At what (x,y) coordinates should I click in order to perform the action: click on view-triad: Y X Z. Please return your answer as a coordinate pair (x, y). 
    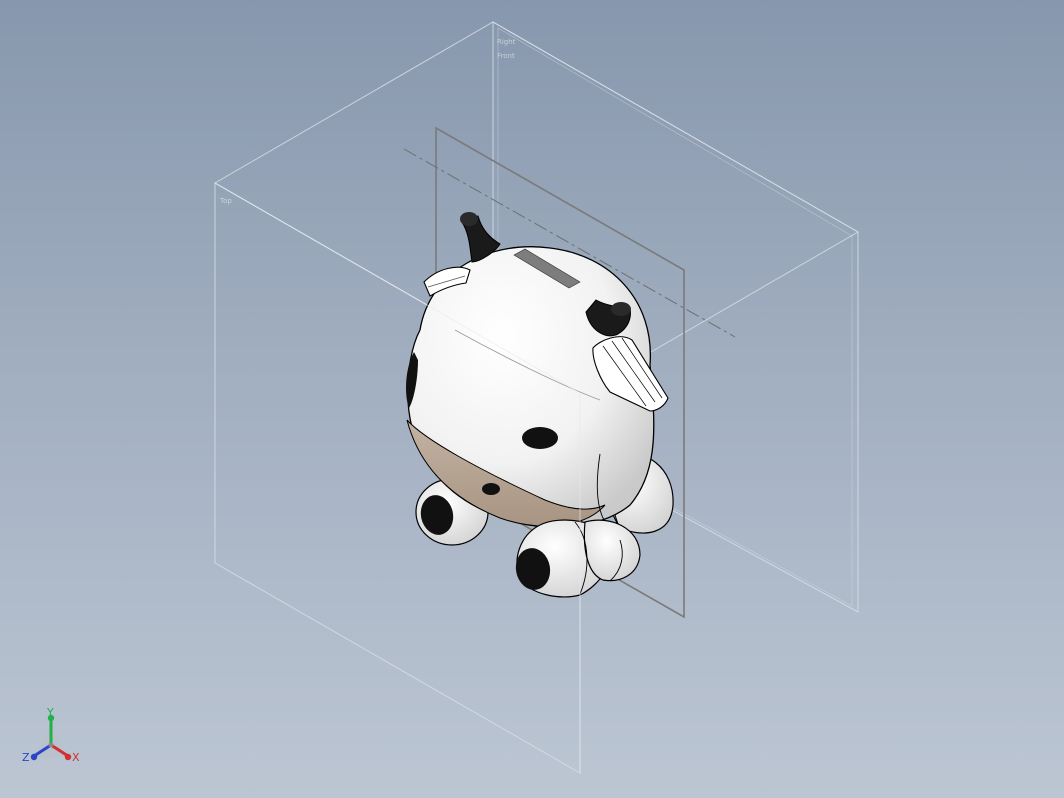
    Looking at the image, I should click on (51, 735).